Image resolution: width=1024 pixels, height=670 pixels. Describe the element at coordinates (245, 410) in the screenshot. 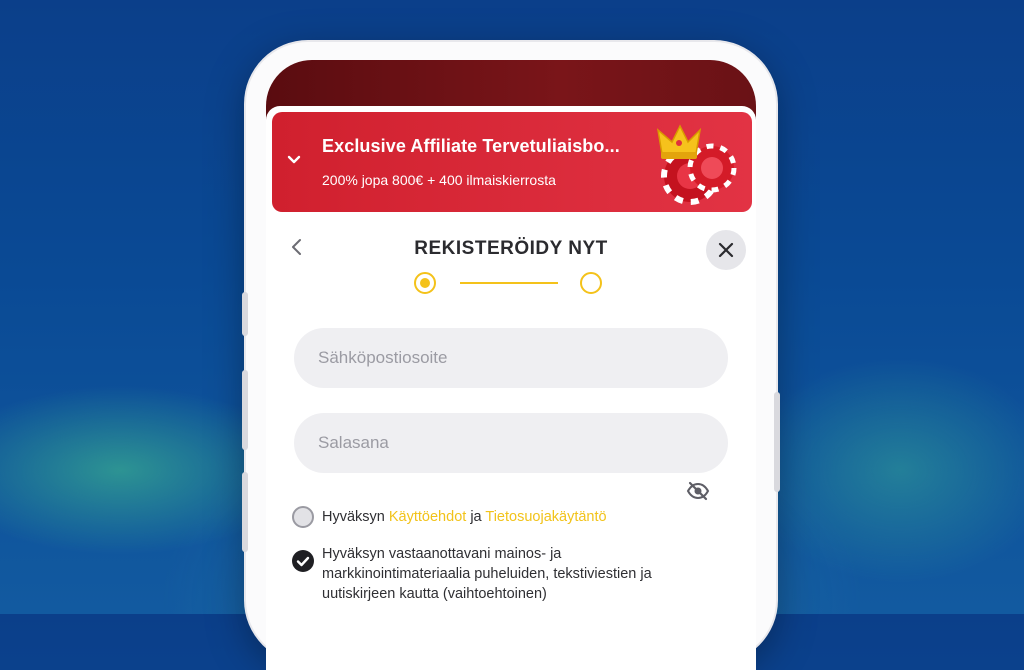

I see `phone-volume-up-button` at that location.